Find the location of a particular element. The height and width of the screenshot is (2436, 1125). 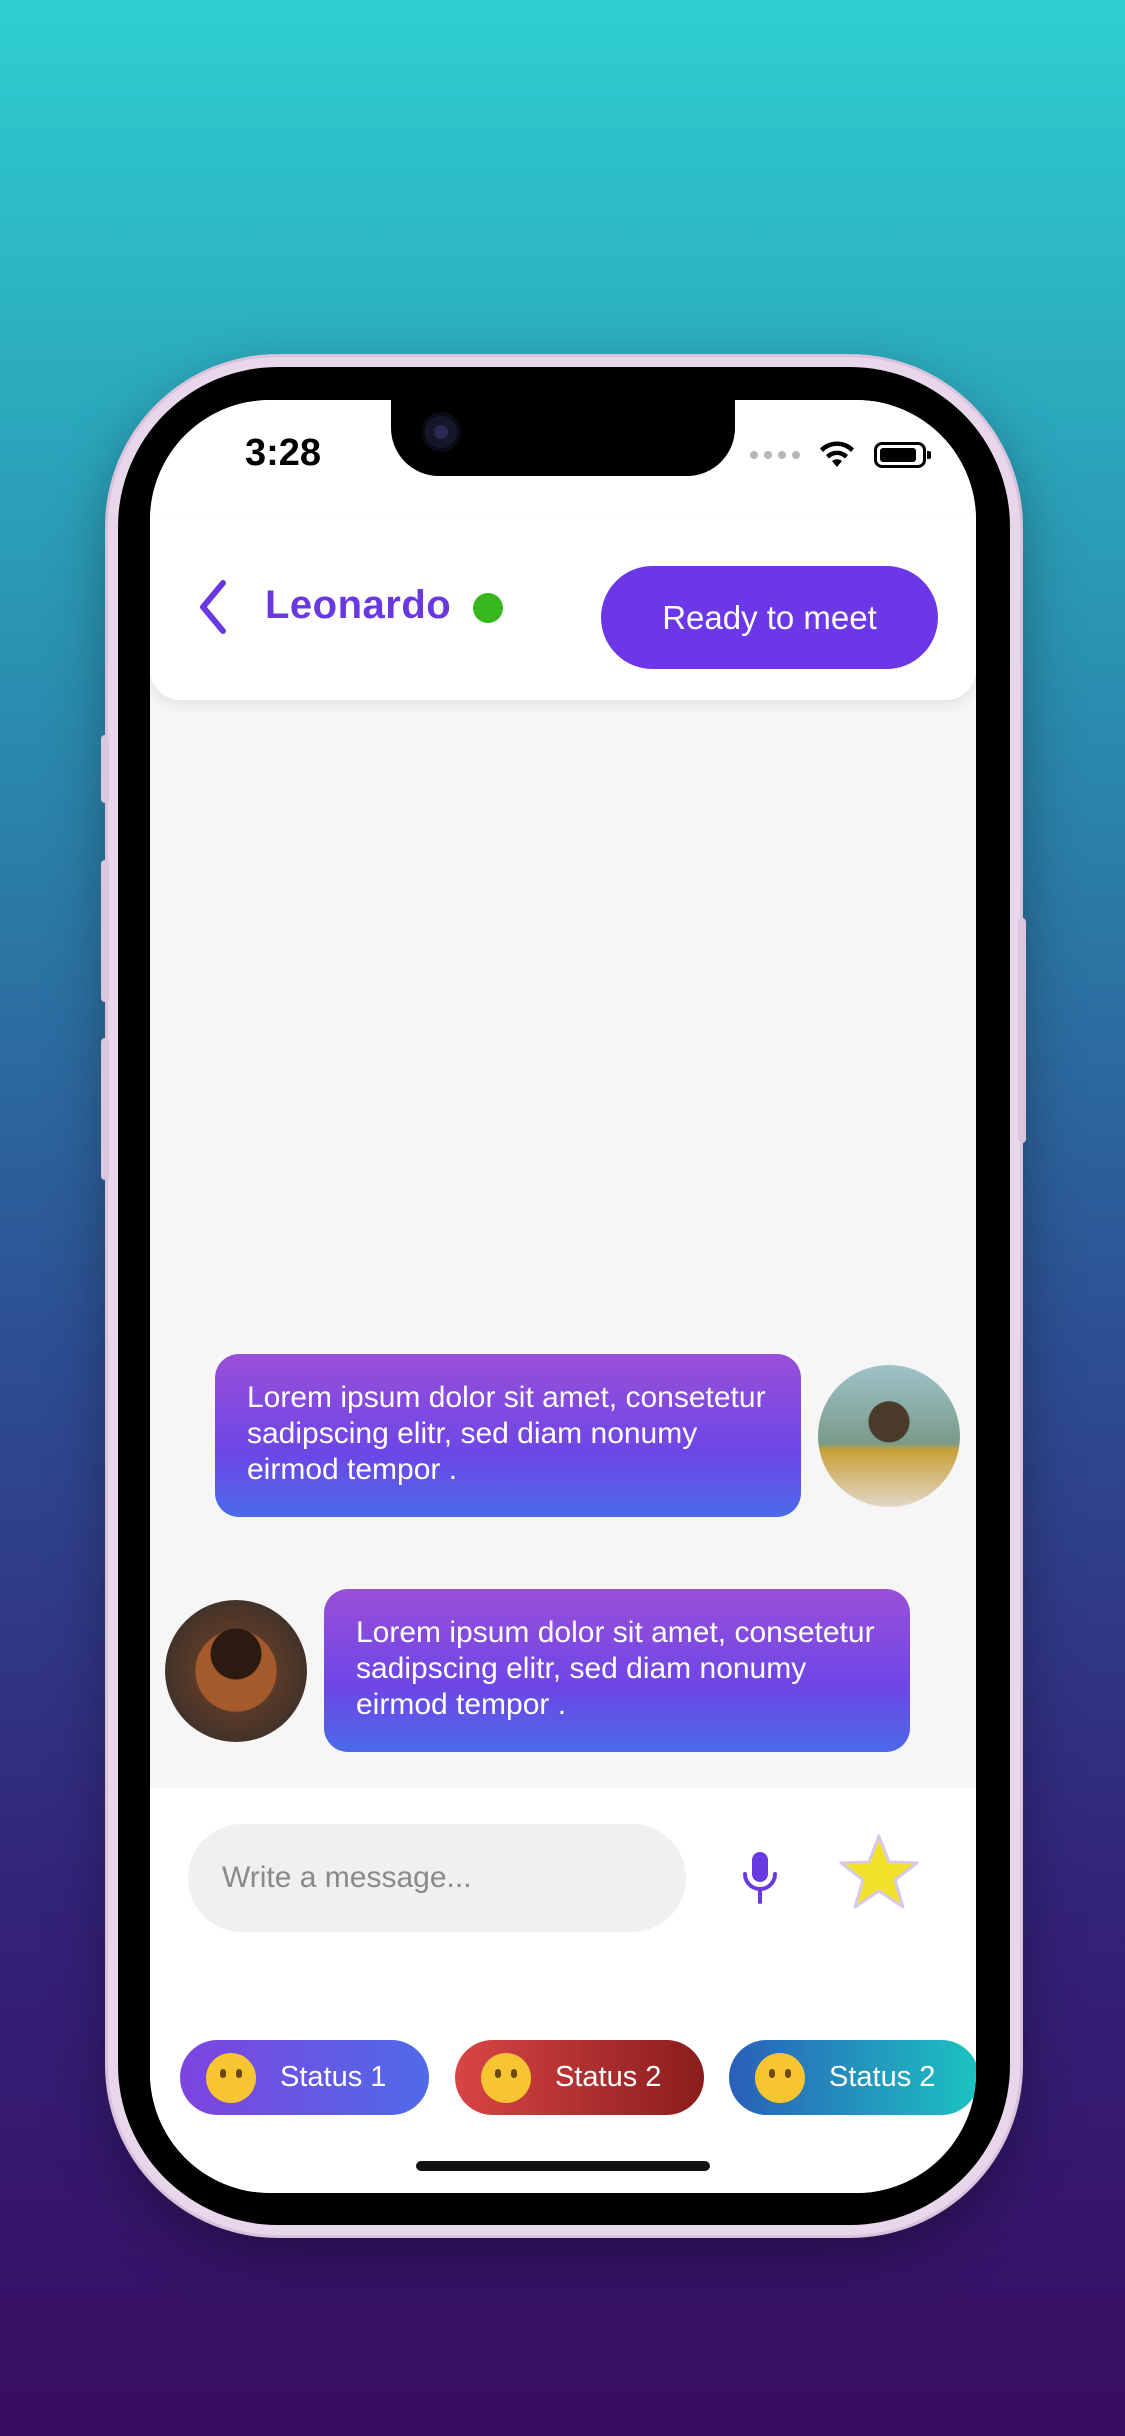

upside-down-face-icon is located at coordinates (780, 2077).